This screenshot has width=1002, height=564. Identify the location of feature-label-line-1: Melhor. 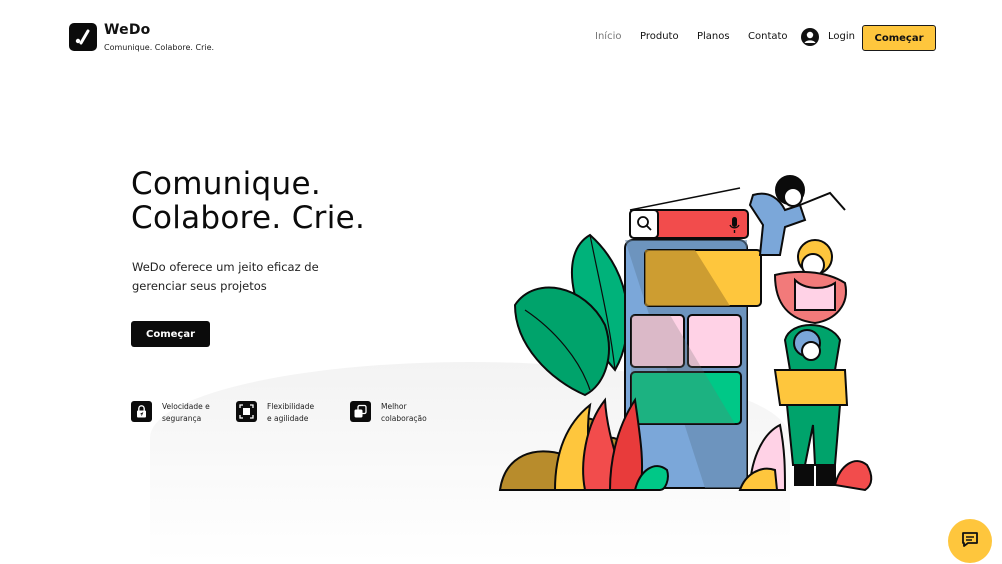
(394, 406).